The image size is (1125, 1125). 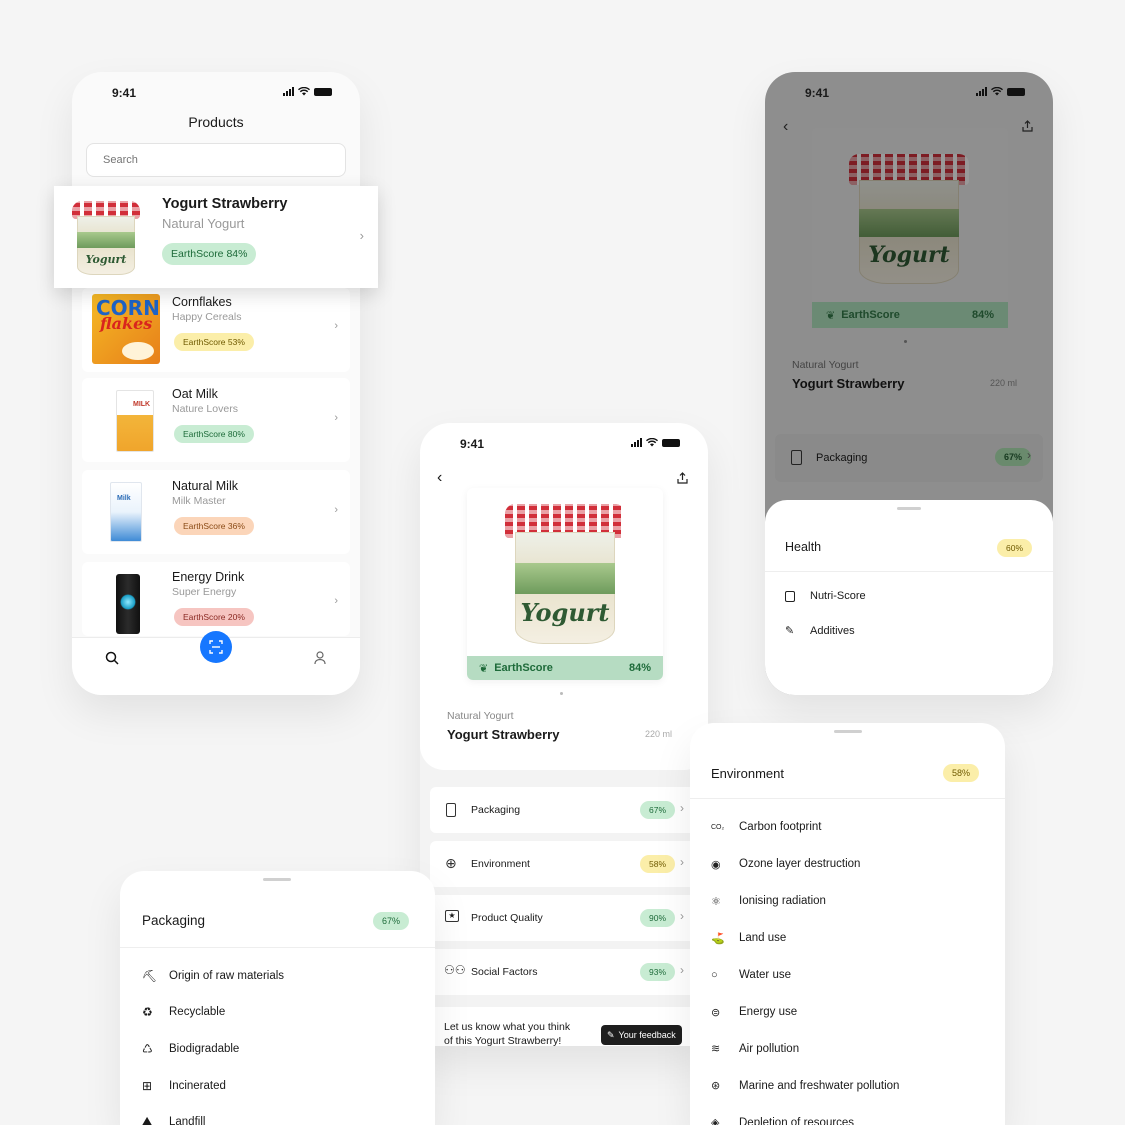 I want to click on score-badge: EarthScore 20%, so click(x=214, y=617).